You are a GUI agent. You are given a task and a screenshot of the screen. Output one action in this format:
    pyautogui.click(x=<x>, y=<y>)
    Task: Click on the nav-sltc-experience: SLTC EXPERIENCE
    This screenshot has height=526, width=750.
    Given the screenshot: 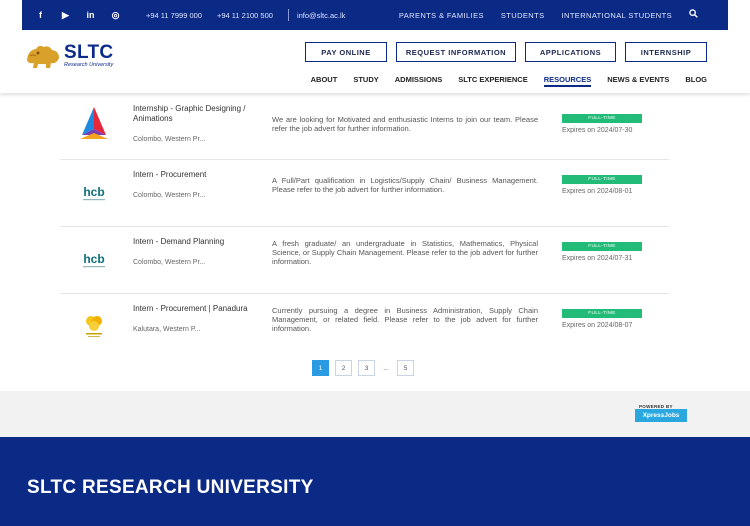 What is the action you would take?
    pyautogui.click(x=492, y=81)
    